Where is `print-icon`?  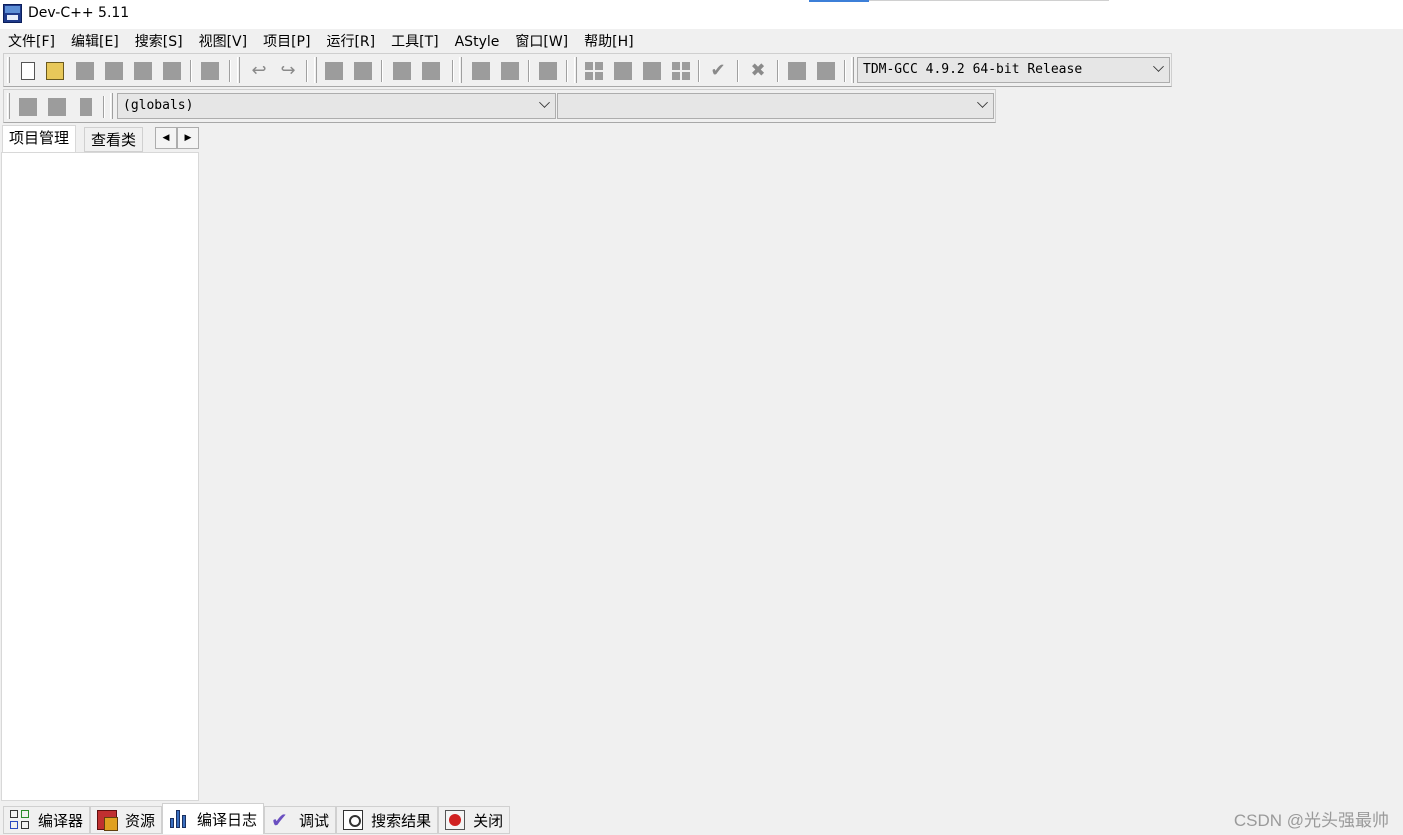
print-icon is located at coordinates (210, 71).